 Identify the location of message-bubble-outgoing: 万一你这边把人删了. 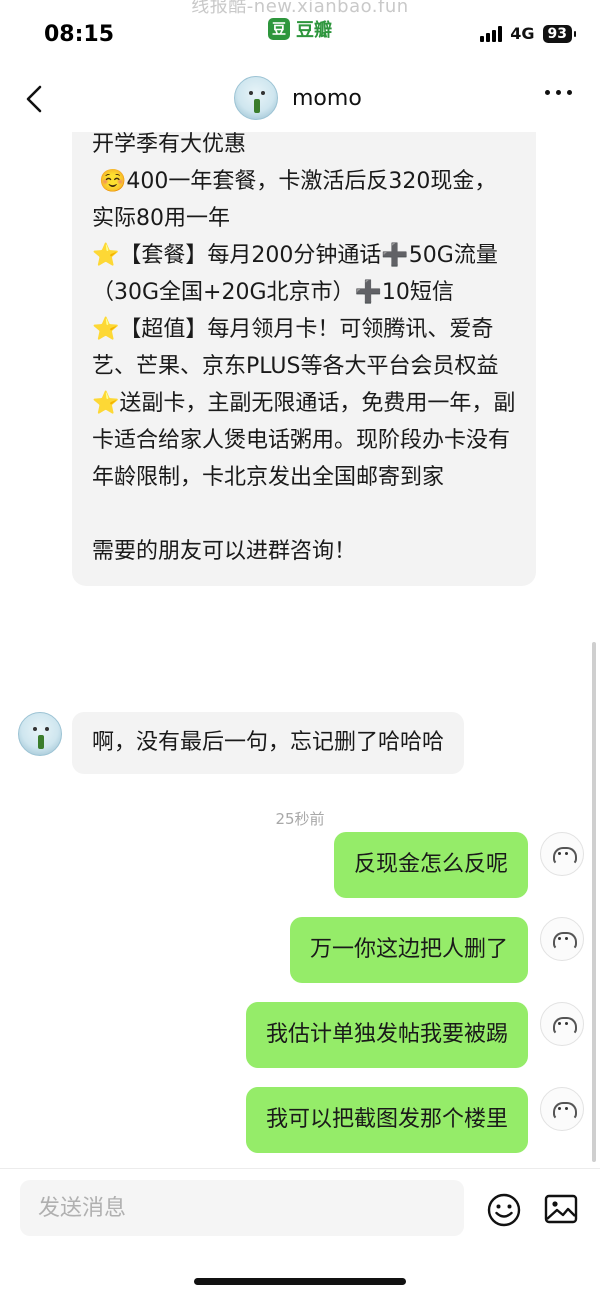
(408, 950).